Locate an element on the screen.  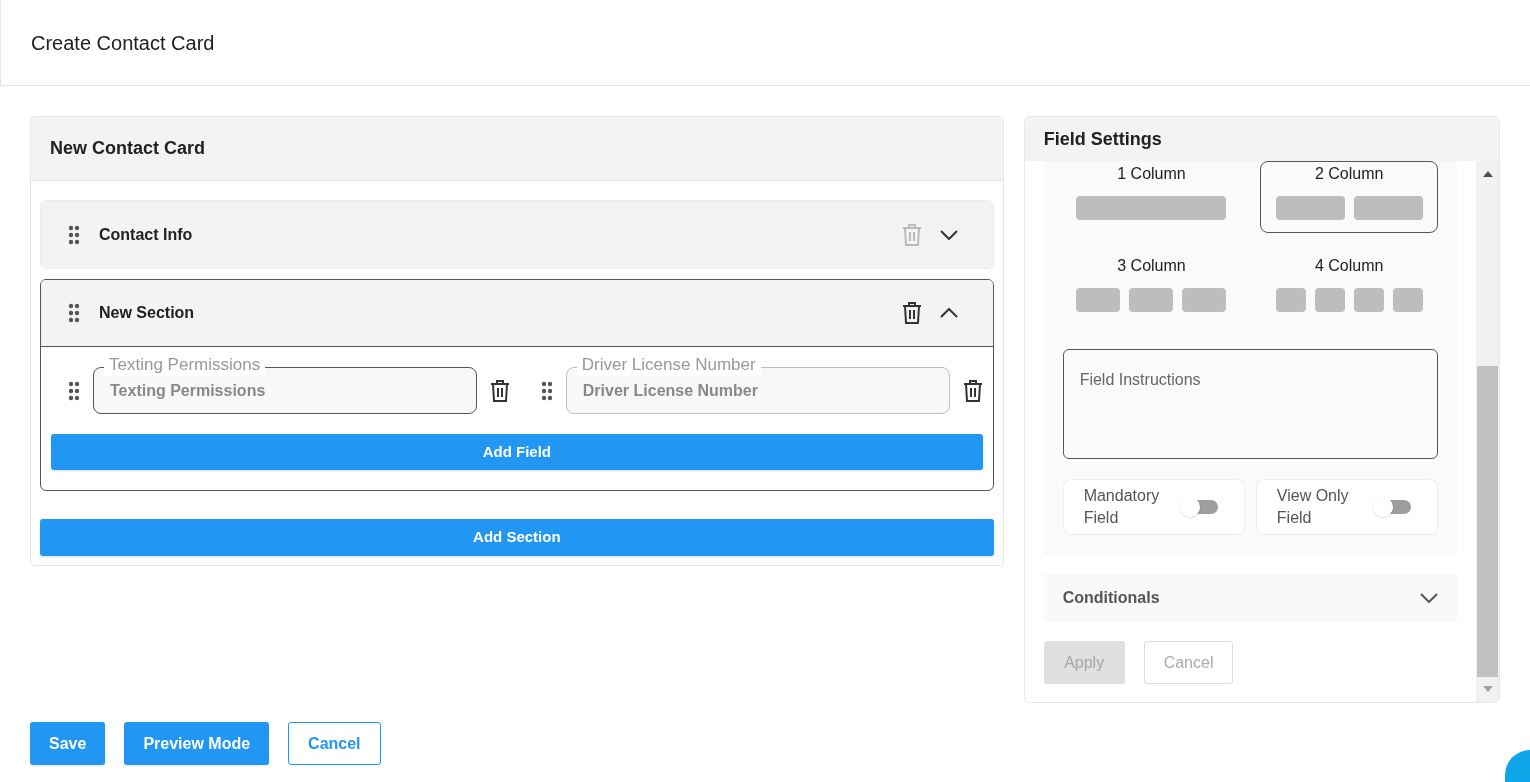
layout-option: 4 Column is located at coordinates (1349, 289).